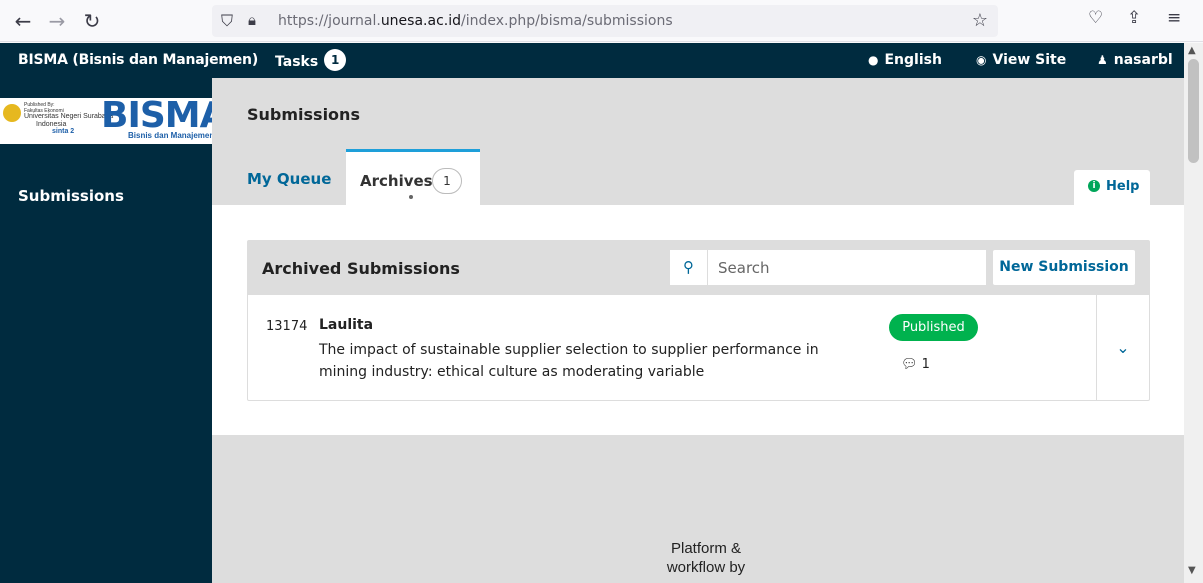 This screenshot has width=1203, height=583. What do you see at coordinates (164, 115) in the screenshot?
I see `logo-title: BISMA` at bounding box center [164, 115].